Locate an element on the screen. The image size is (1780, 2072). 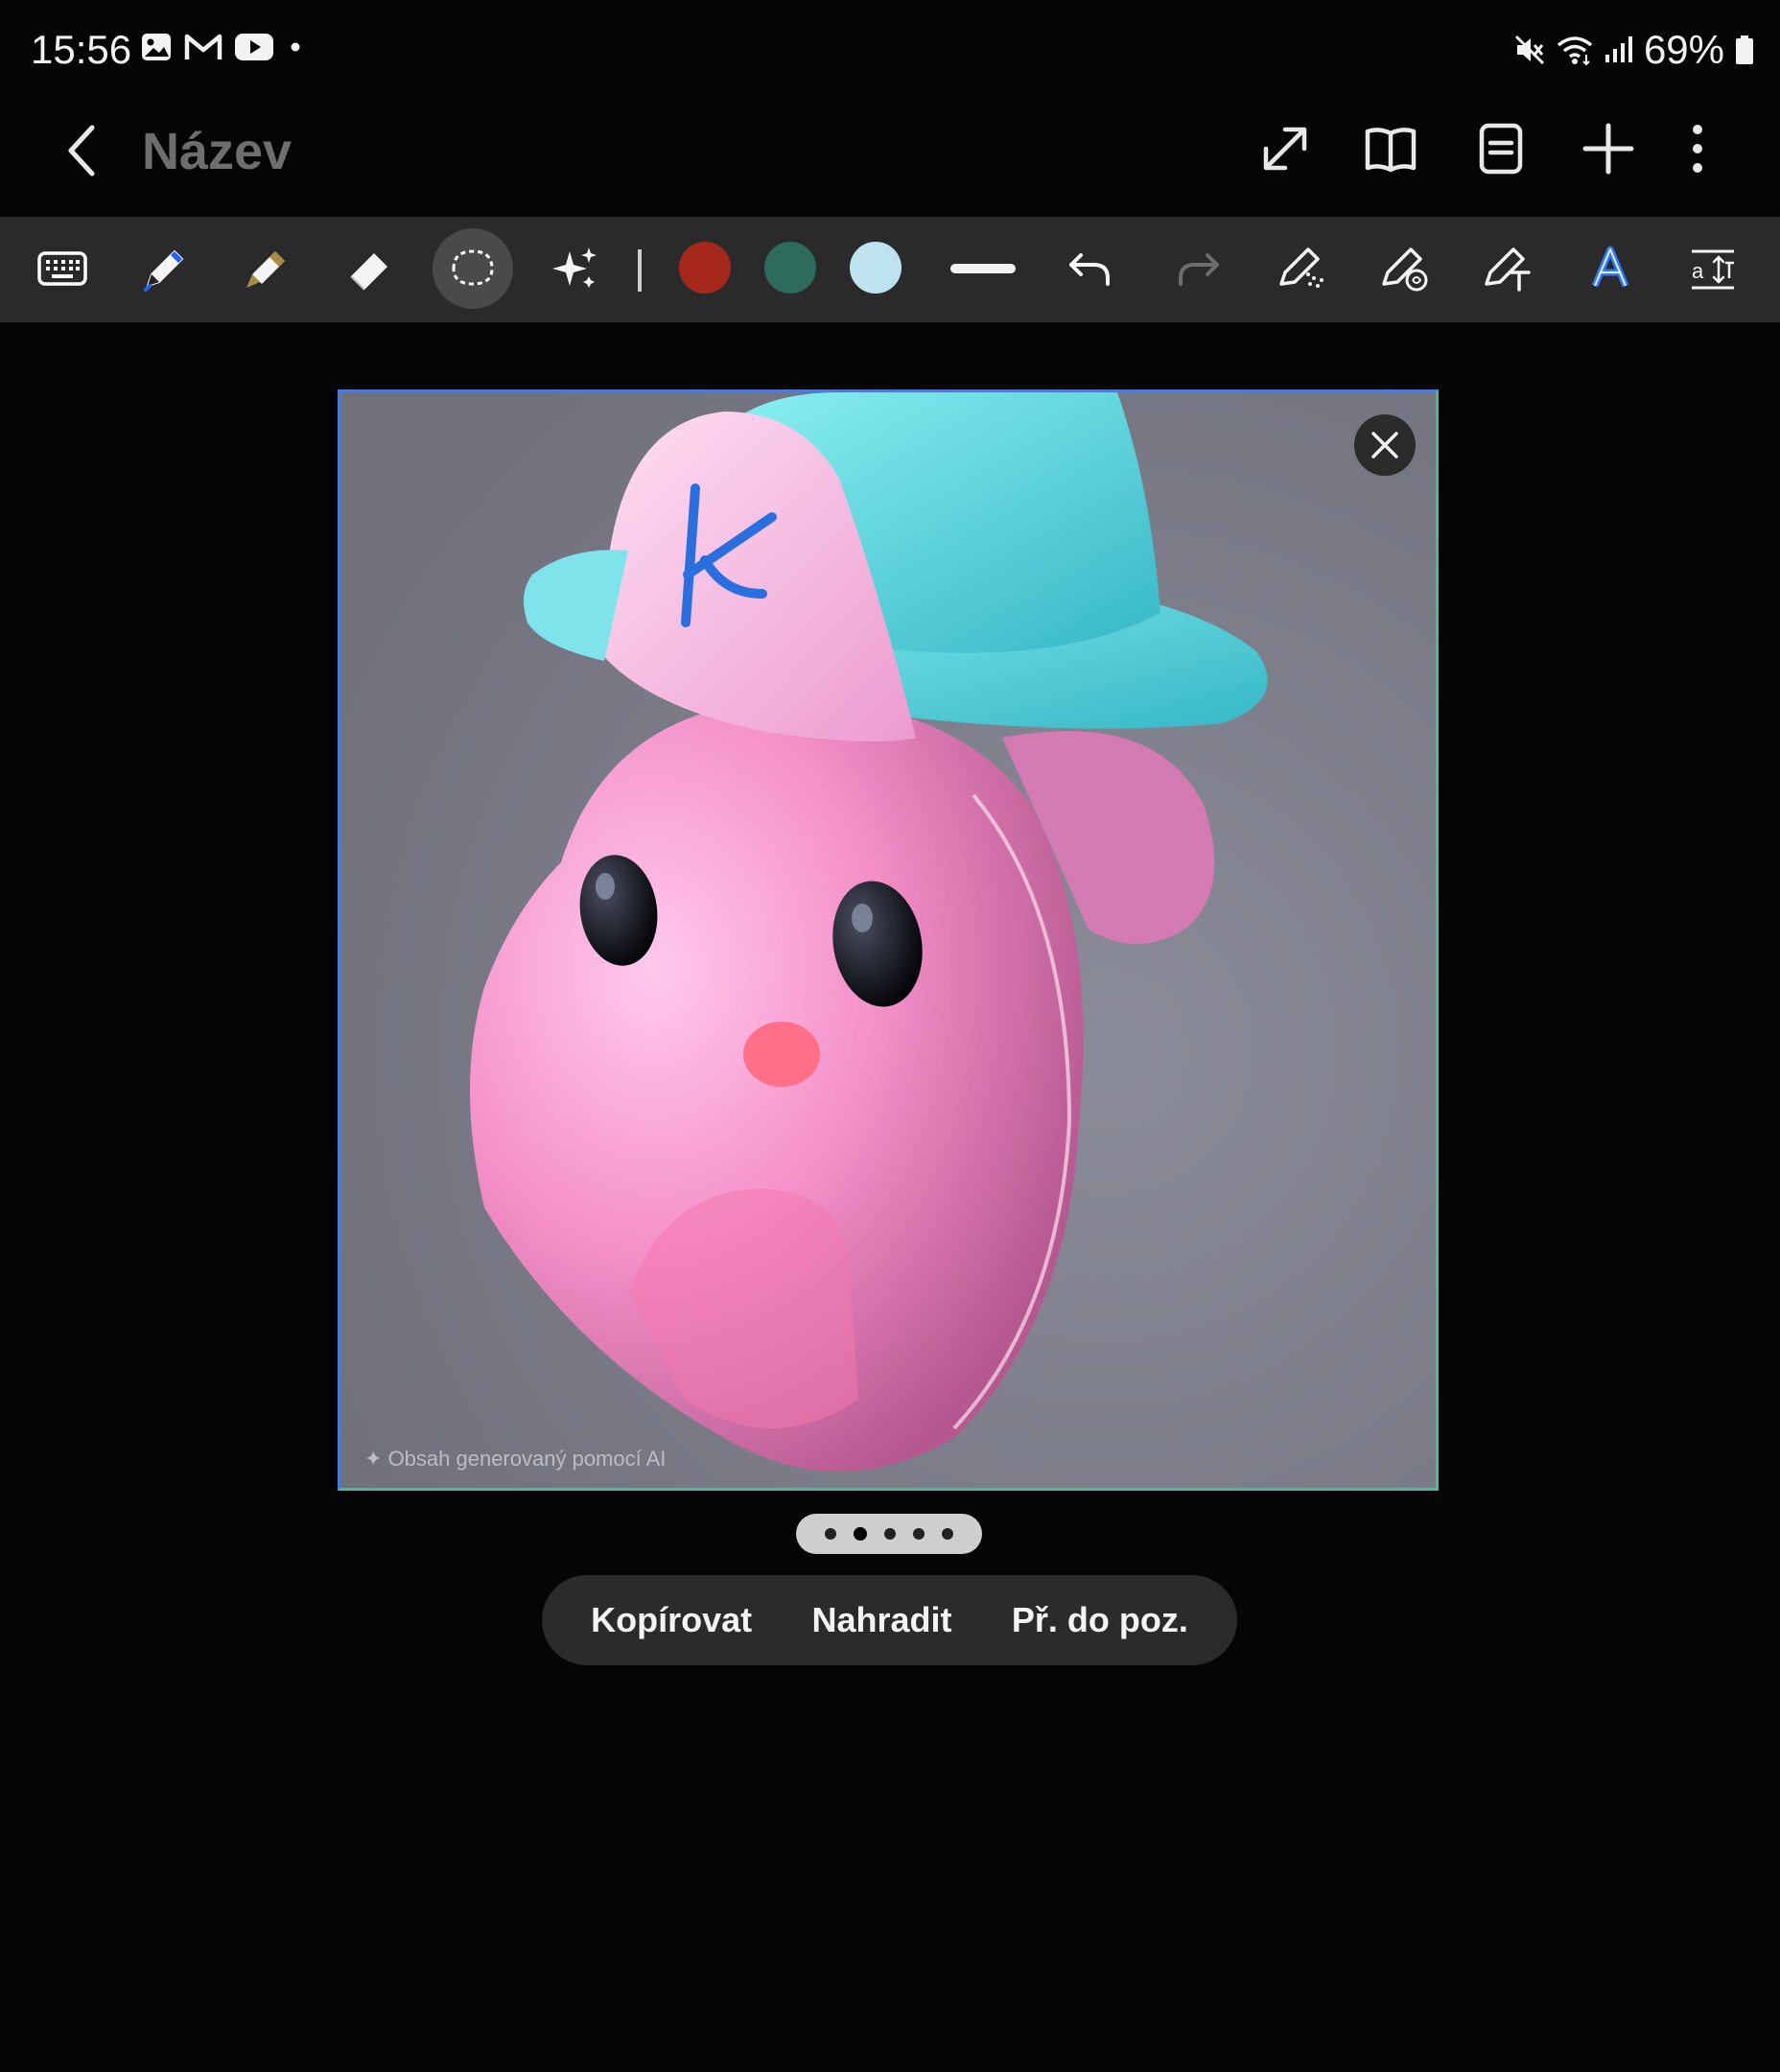
back-button is located at coordinates (85, 150).